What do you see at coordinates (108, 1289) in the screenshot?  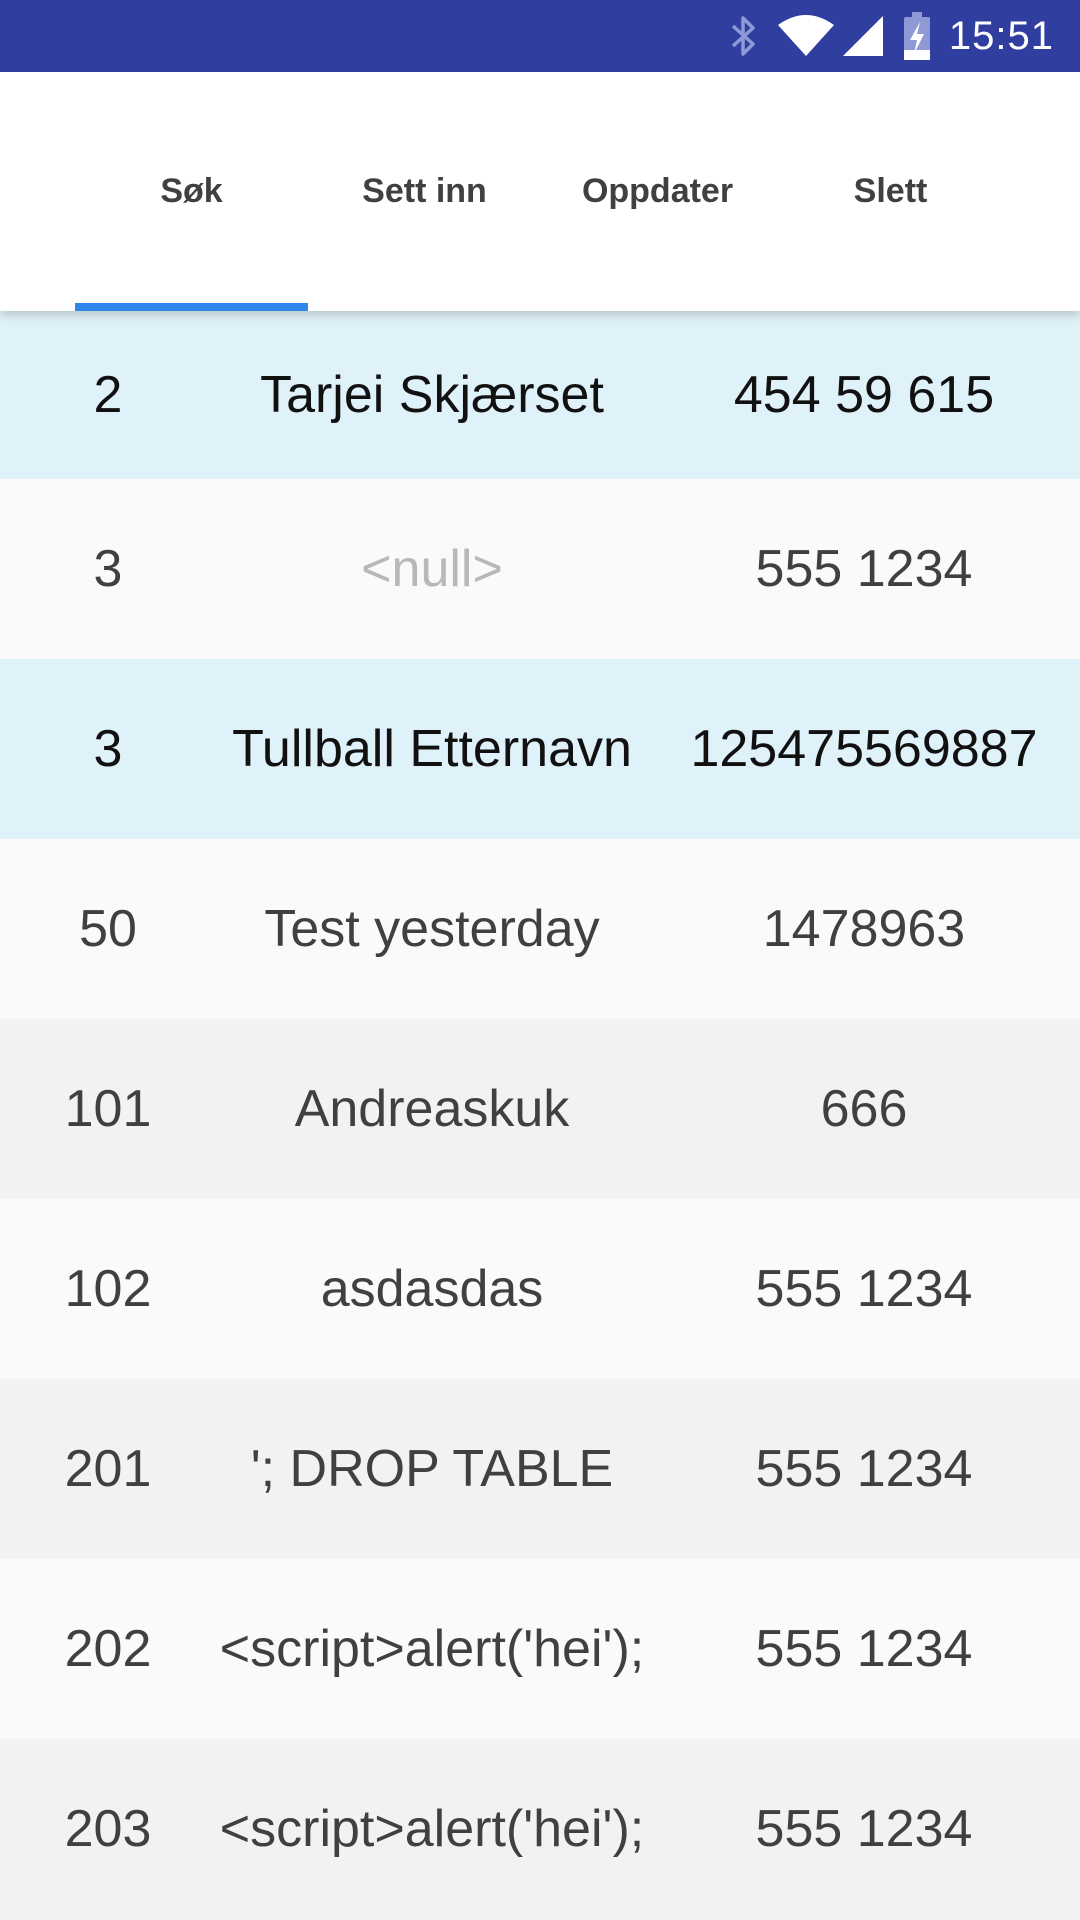 I see `row-id: 102` at bounding box center [108, 1289].